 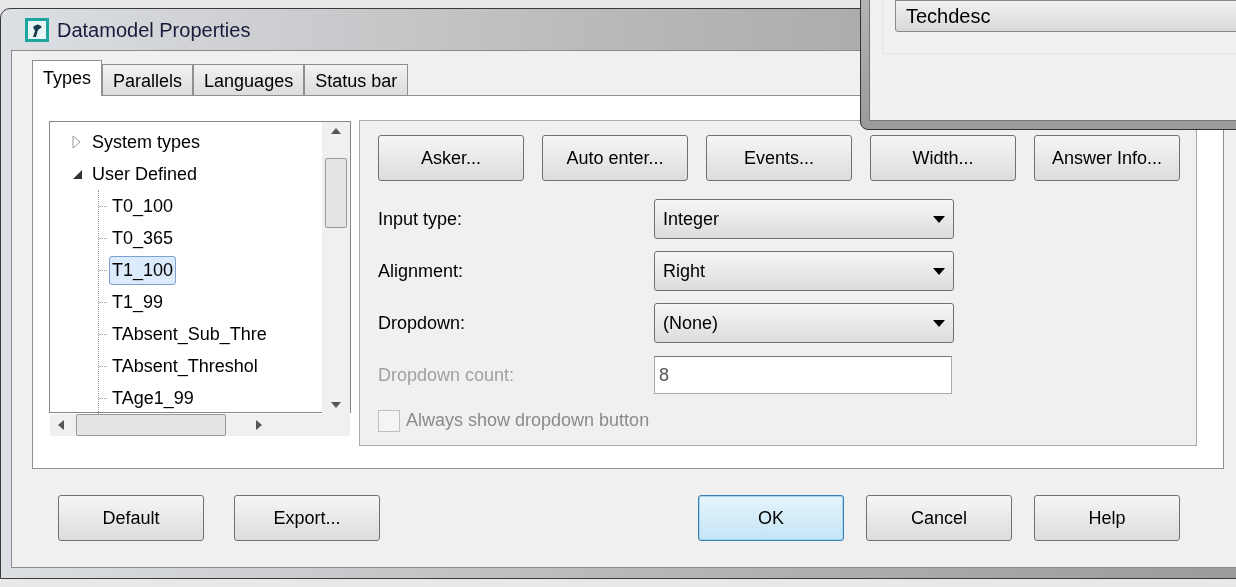 I want to click on vertical-scrollbar, so click(x=336, y=268).